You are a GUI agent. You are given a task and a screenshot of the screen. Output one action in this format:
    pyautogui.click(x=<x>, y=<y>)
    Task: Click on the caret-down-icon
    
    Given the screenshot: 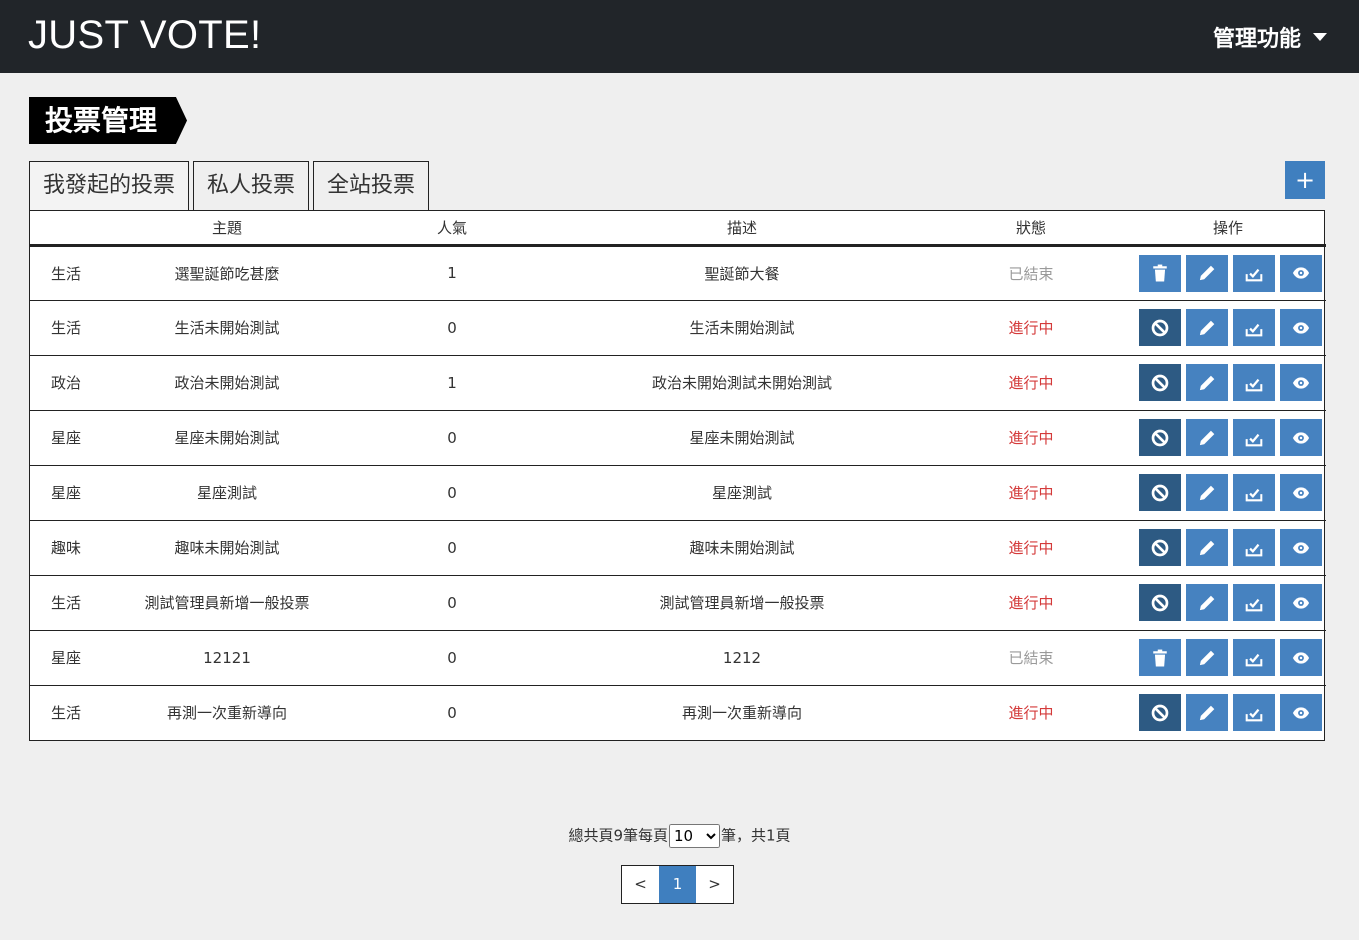 What is the action you would take?
    pyautogui.click(x=1320, y=37)
    